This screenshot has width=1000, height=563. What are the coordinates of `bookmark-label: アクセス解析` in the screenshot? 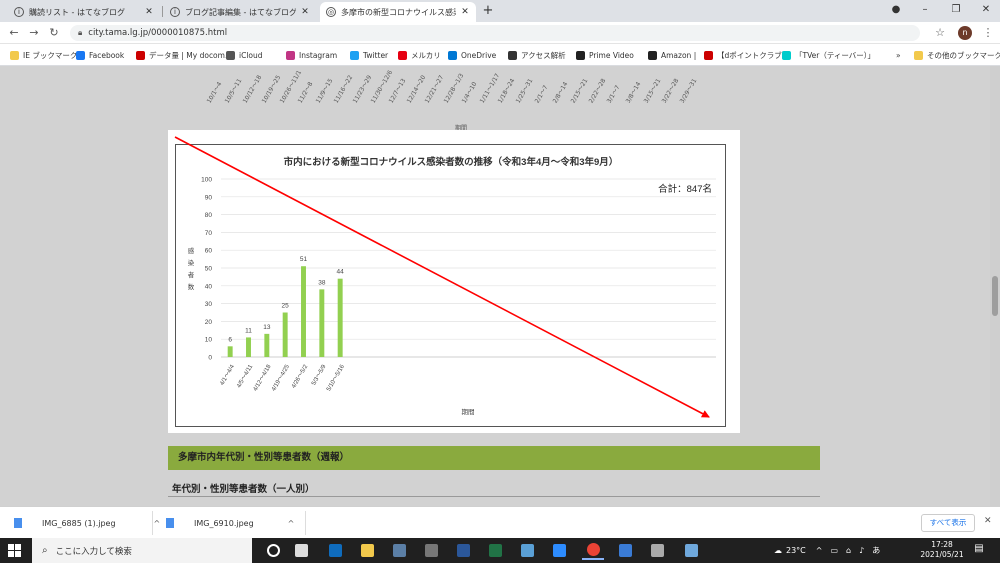 It's located at (543, 55).